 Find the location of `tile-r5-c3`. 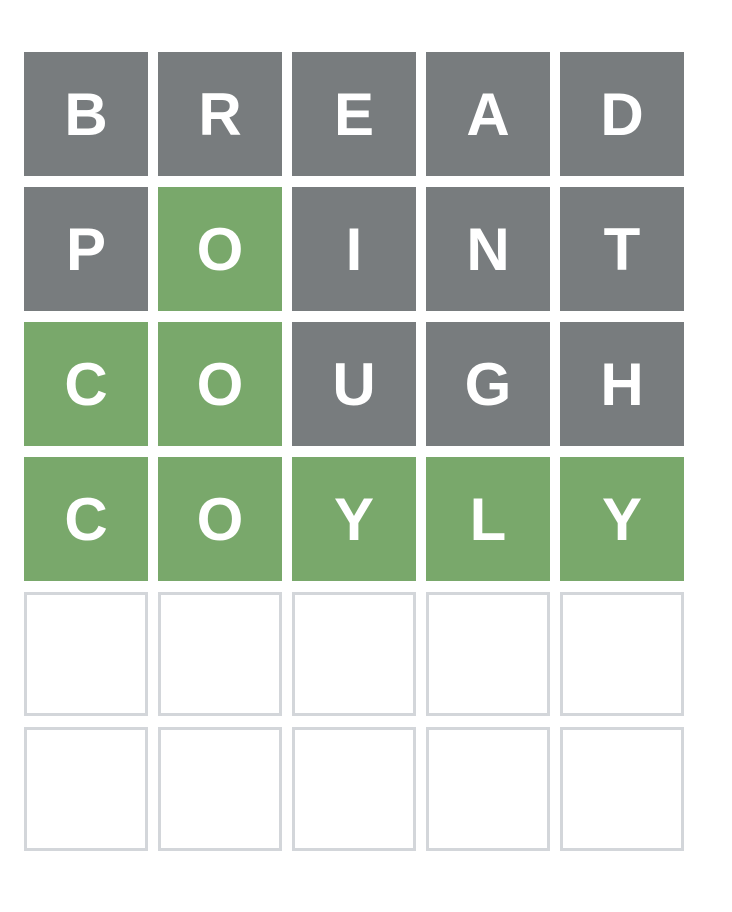

tile-r5-c3 is located at coordinates (354, 654).